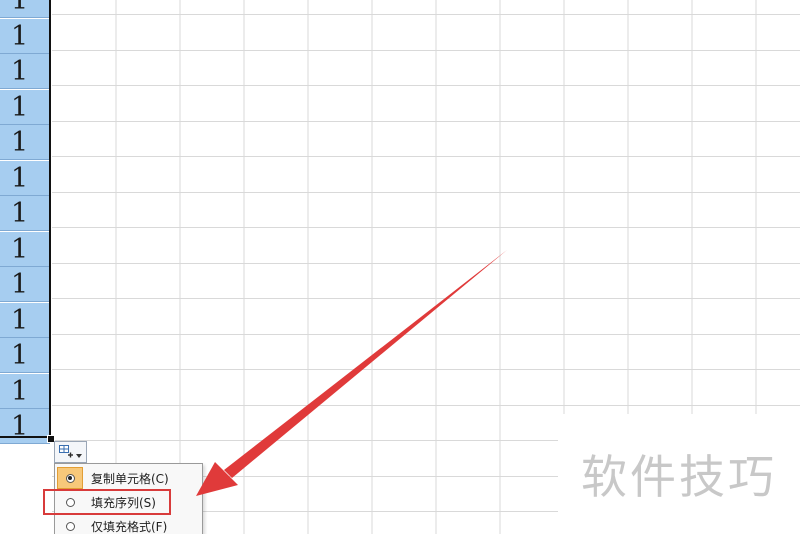  I want to click on menu-item-label: 仅填充格式(F), so click(129, 526).